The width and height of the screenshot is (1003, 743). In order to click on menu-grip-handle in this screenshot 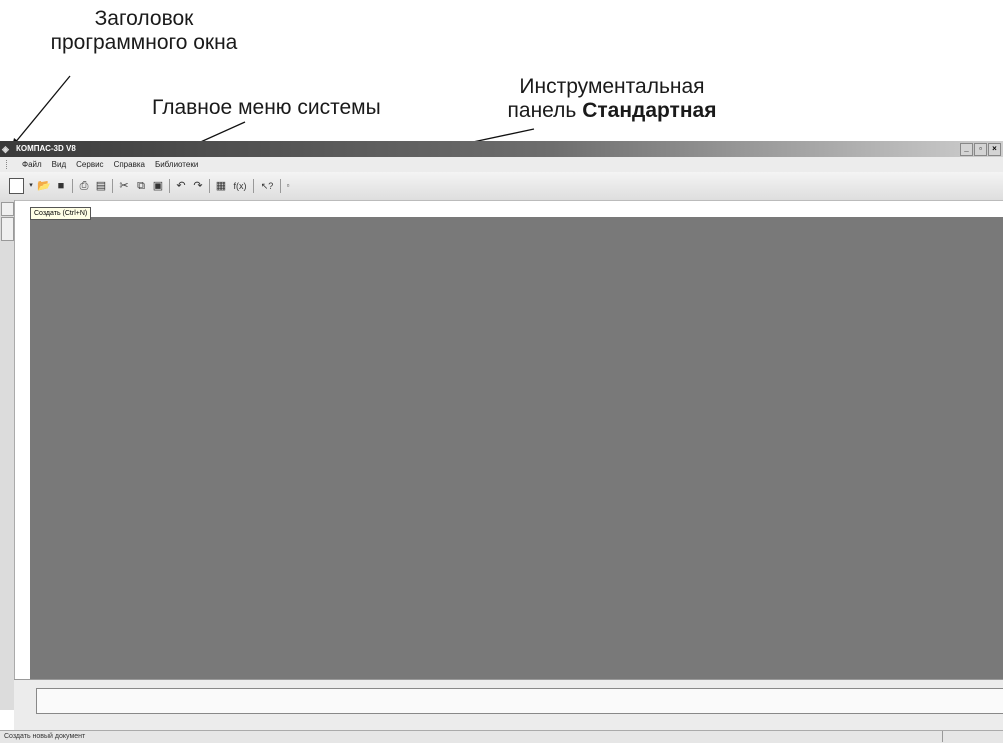, I will do `click(8, 164)`.